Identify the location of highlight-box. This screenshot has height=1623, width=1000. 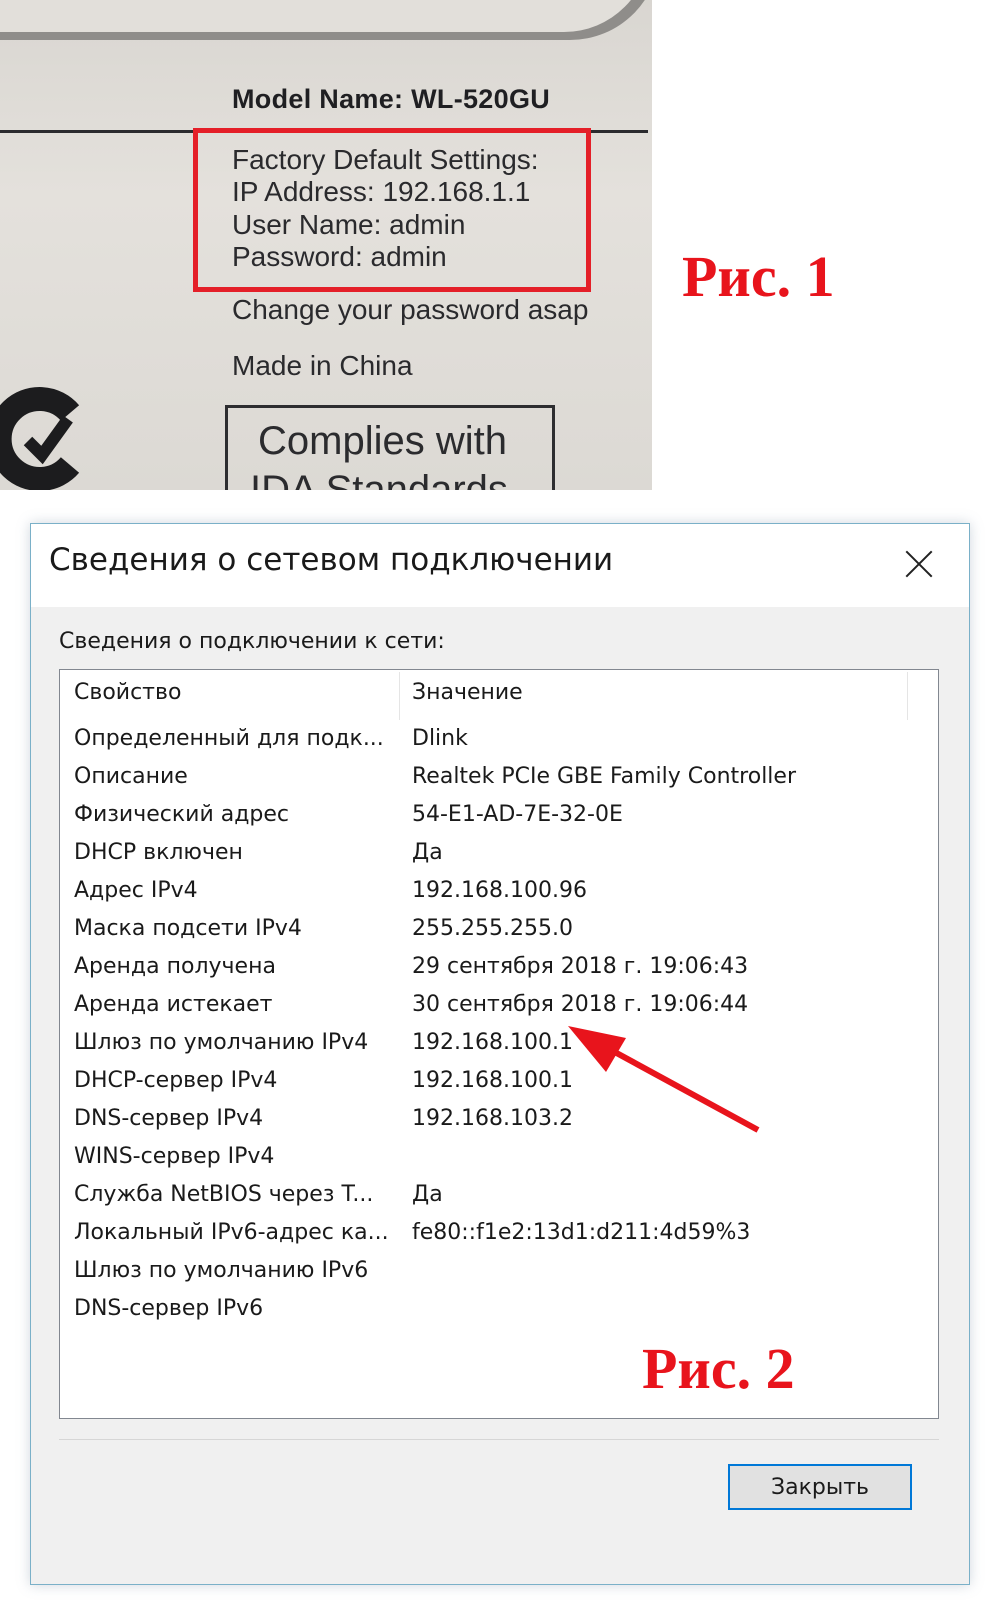
(392, 210).